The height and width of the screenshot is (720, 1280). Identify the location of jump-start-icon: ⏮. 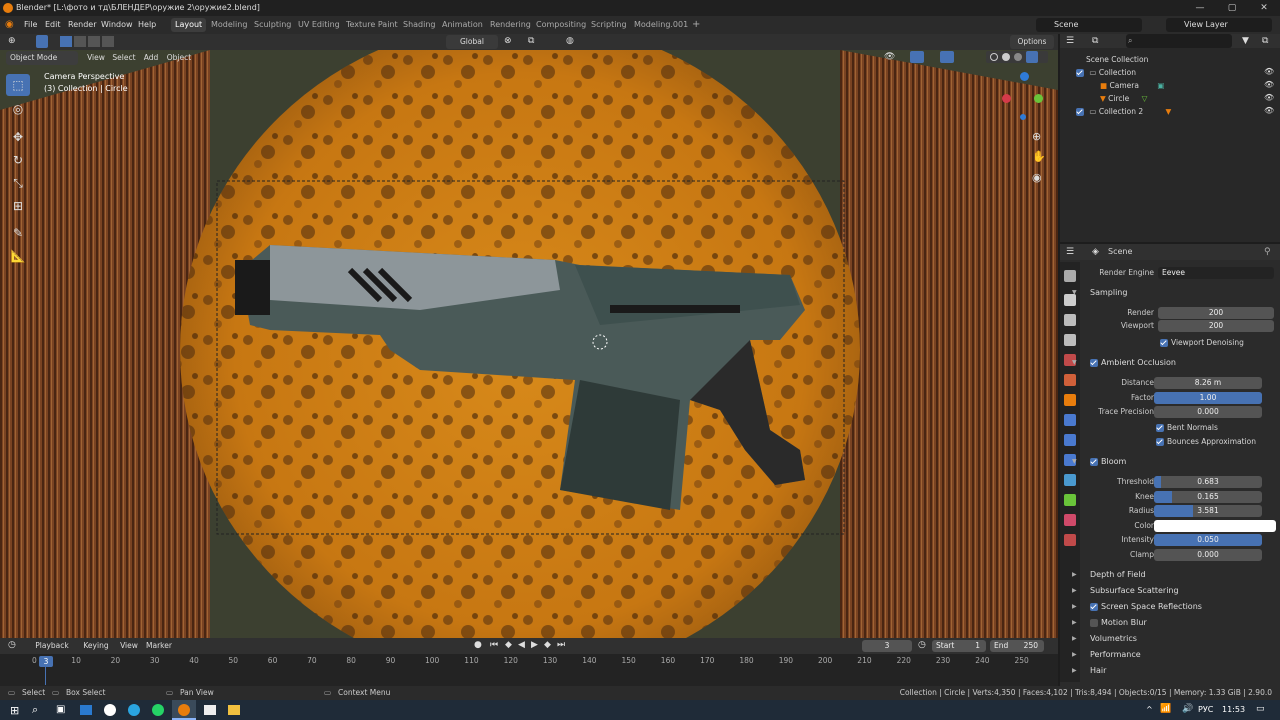
(494, 645).